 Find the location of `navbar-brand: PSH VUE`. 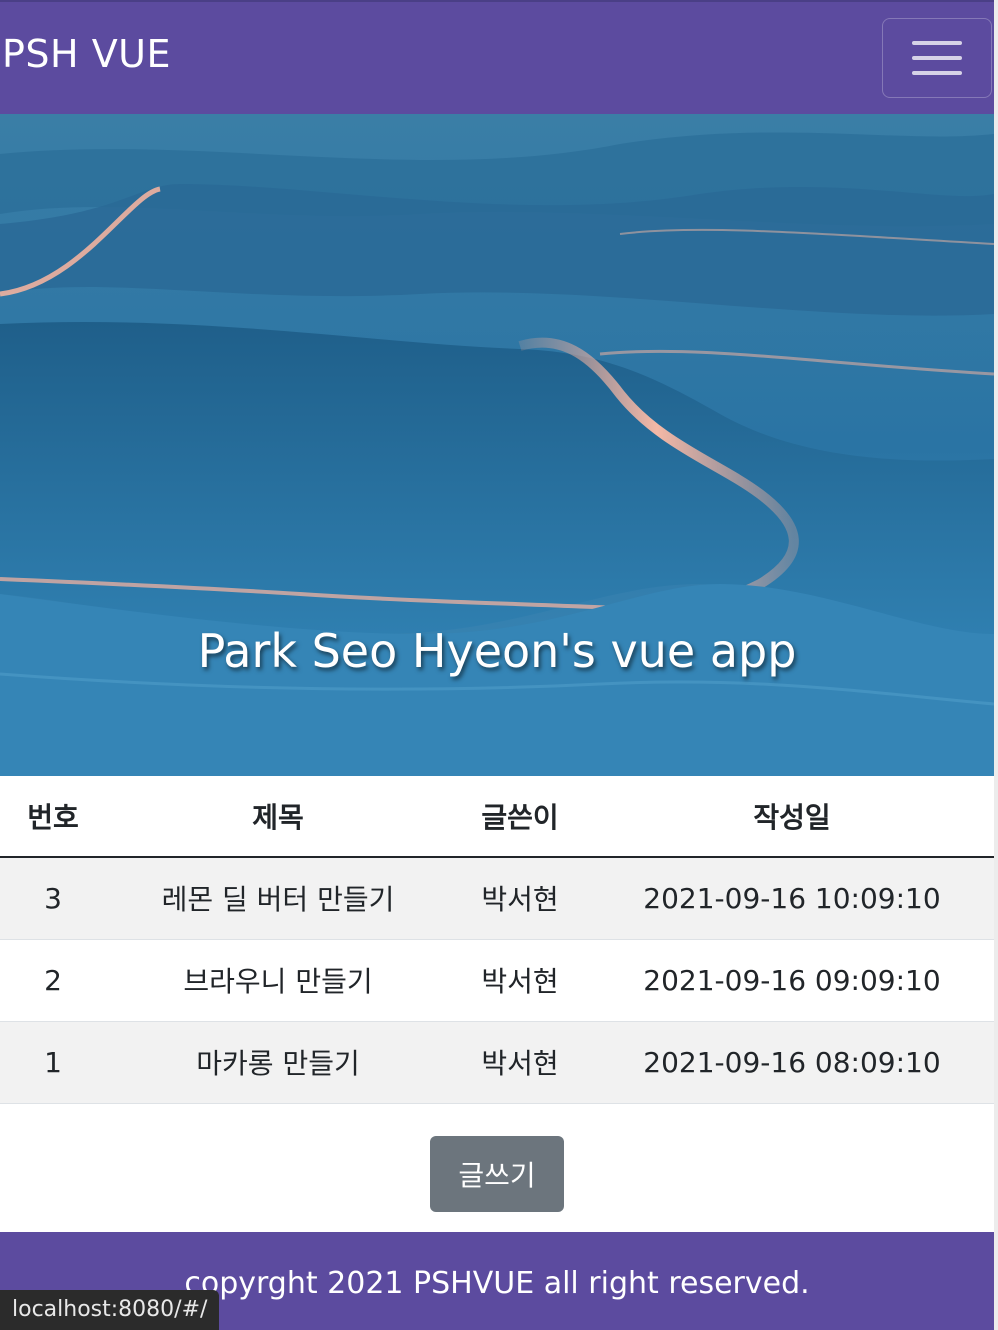

navbar-brand: PSH VUE is located at coordinates (86, 54).